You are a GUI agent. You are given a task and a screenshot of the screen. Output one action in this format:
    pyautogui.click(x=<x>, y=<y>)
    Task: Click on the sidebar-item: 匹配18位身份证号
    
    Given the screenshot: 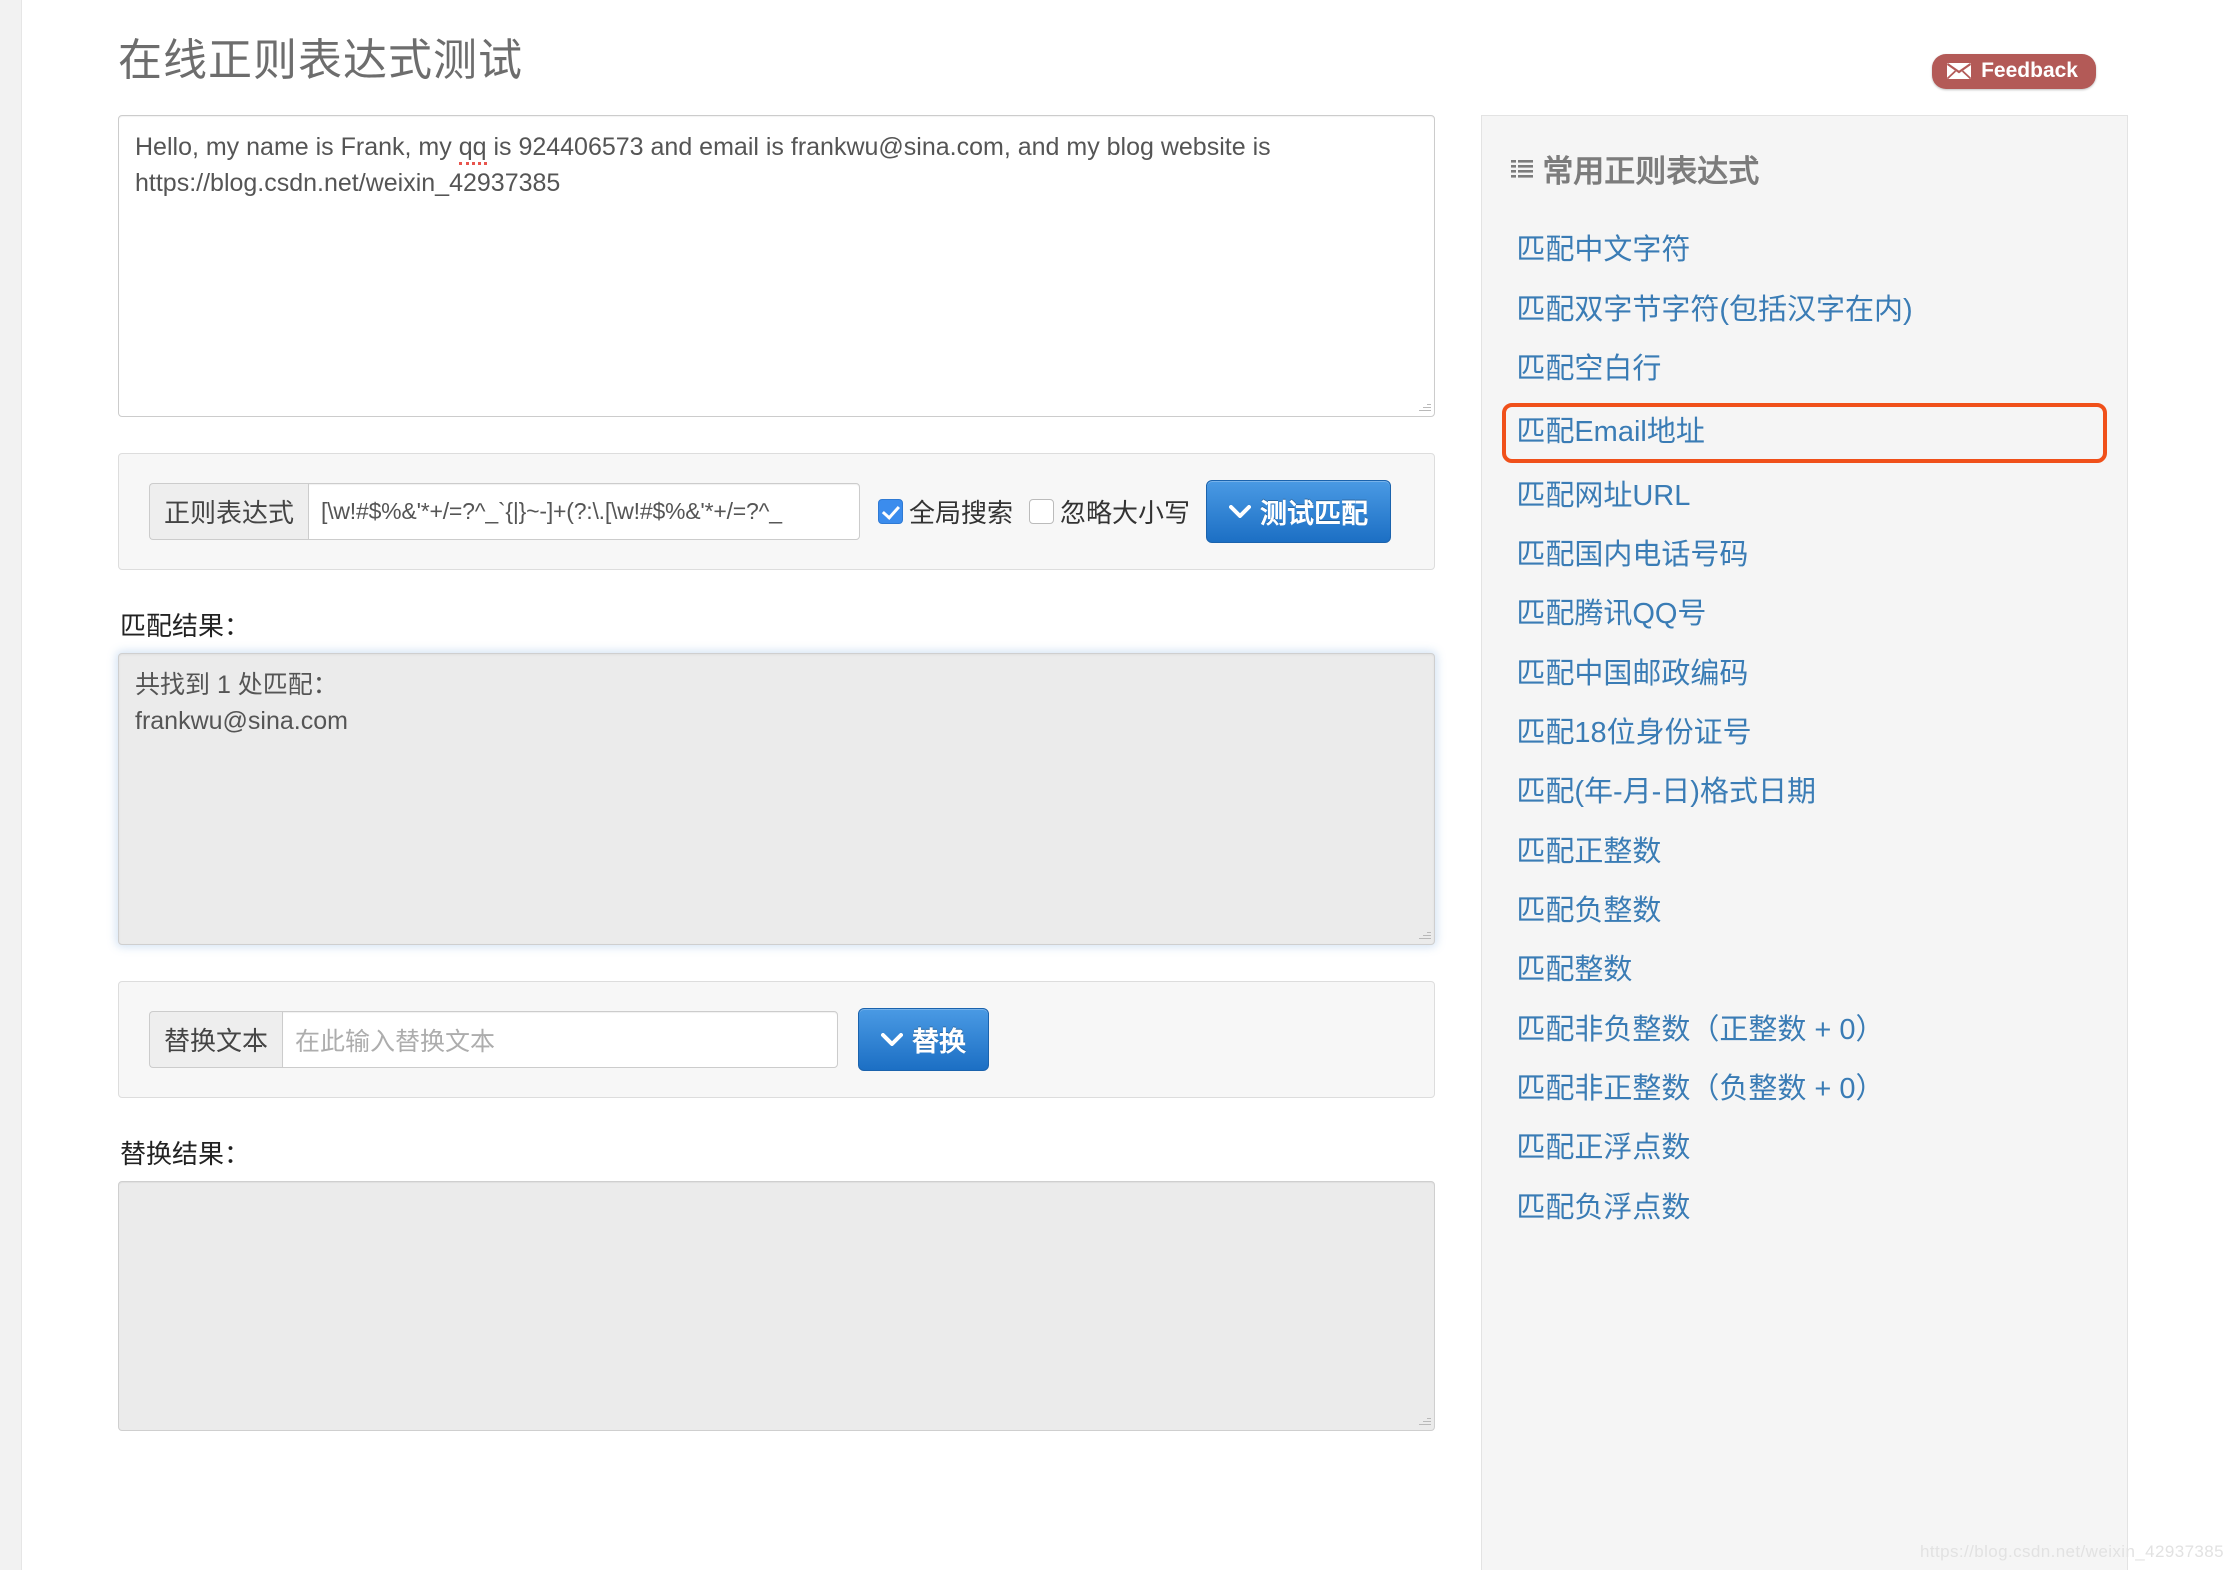 What is the action you would take?
    pyautogui.click(x=1804, y=733)
    